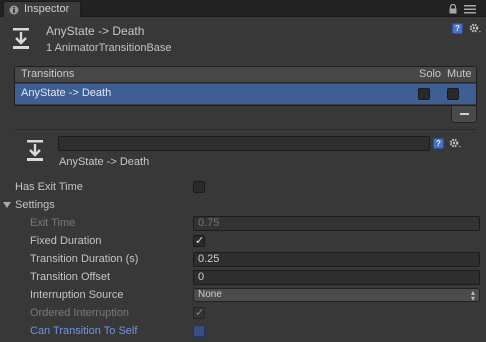 The height and width of the screenshot is (342, 486). What do you see at coordinates (48, 74) in the screenshot?
I see `transitions-heading: Transitions` at bounding box center [48, 74].